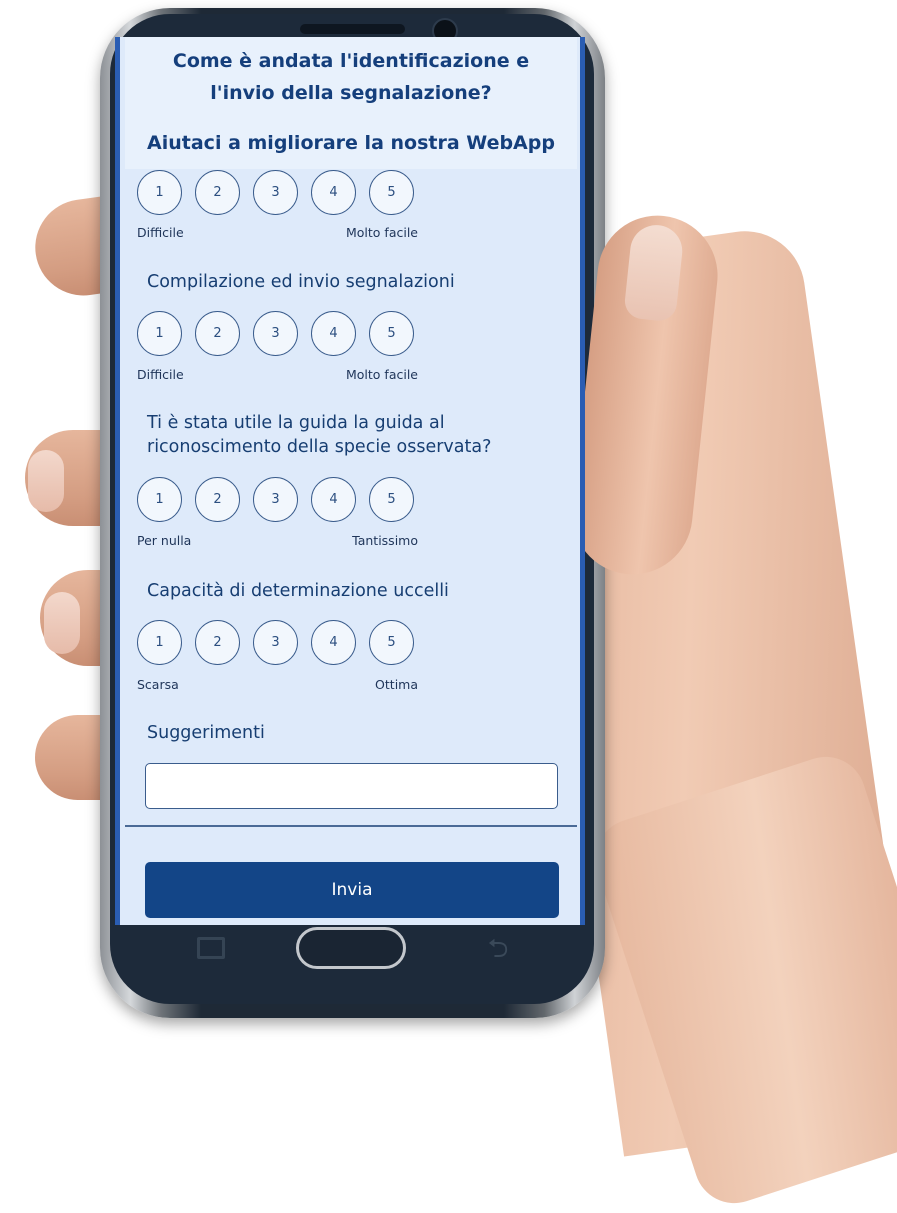 The image size is (897, 1213). I want to click on rating-group-3: 1 2 3 4 5, so click(282, 499).